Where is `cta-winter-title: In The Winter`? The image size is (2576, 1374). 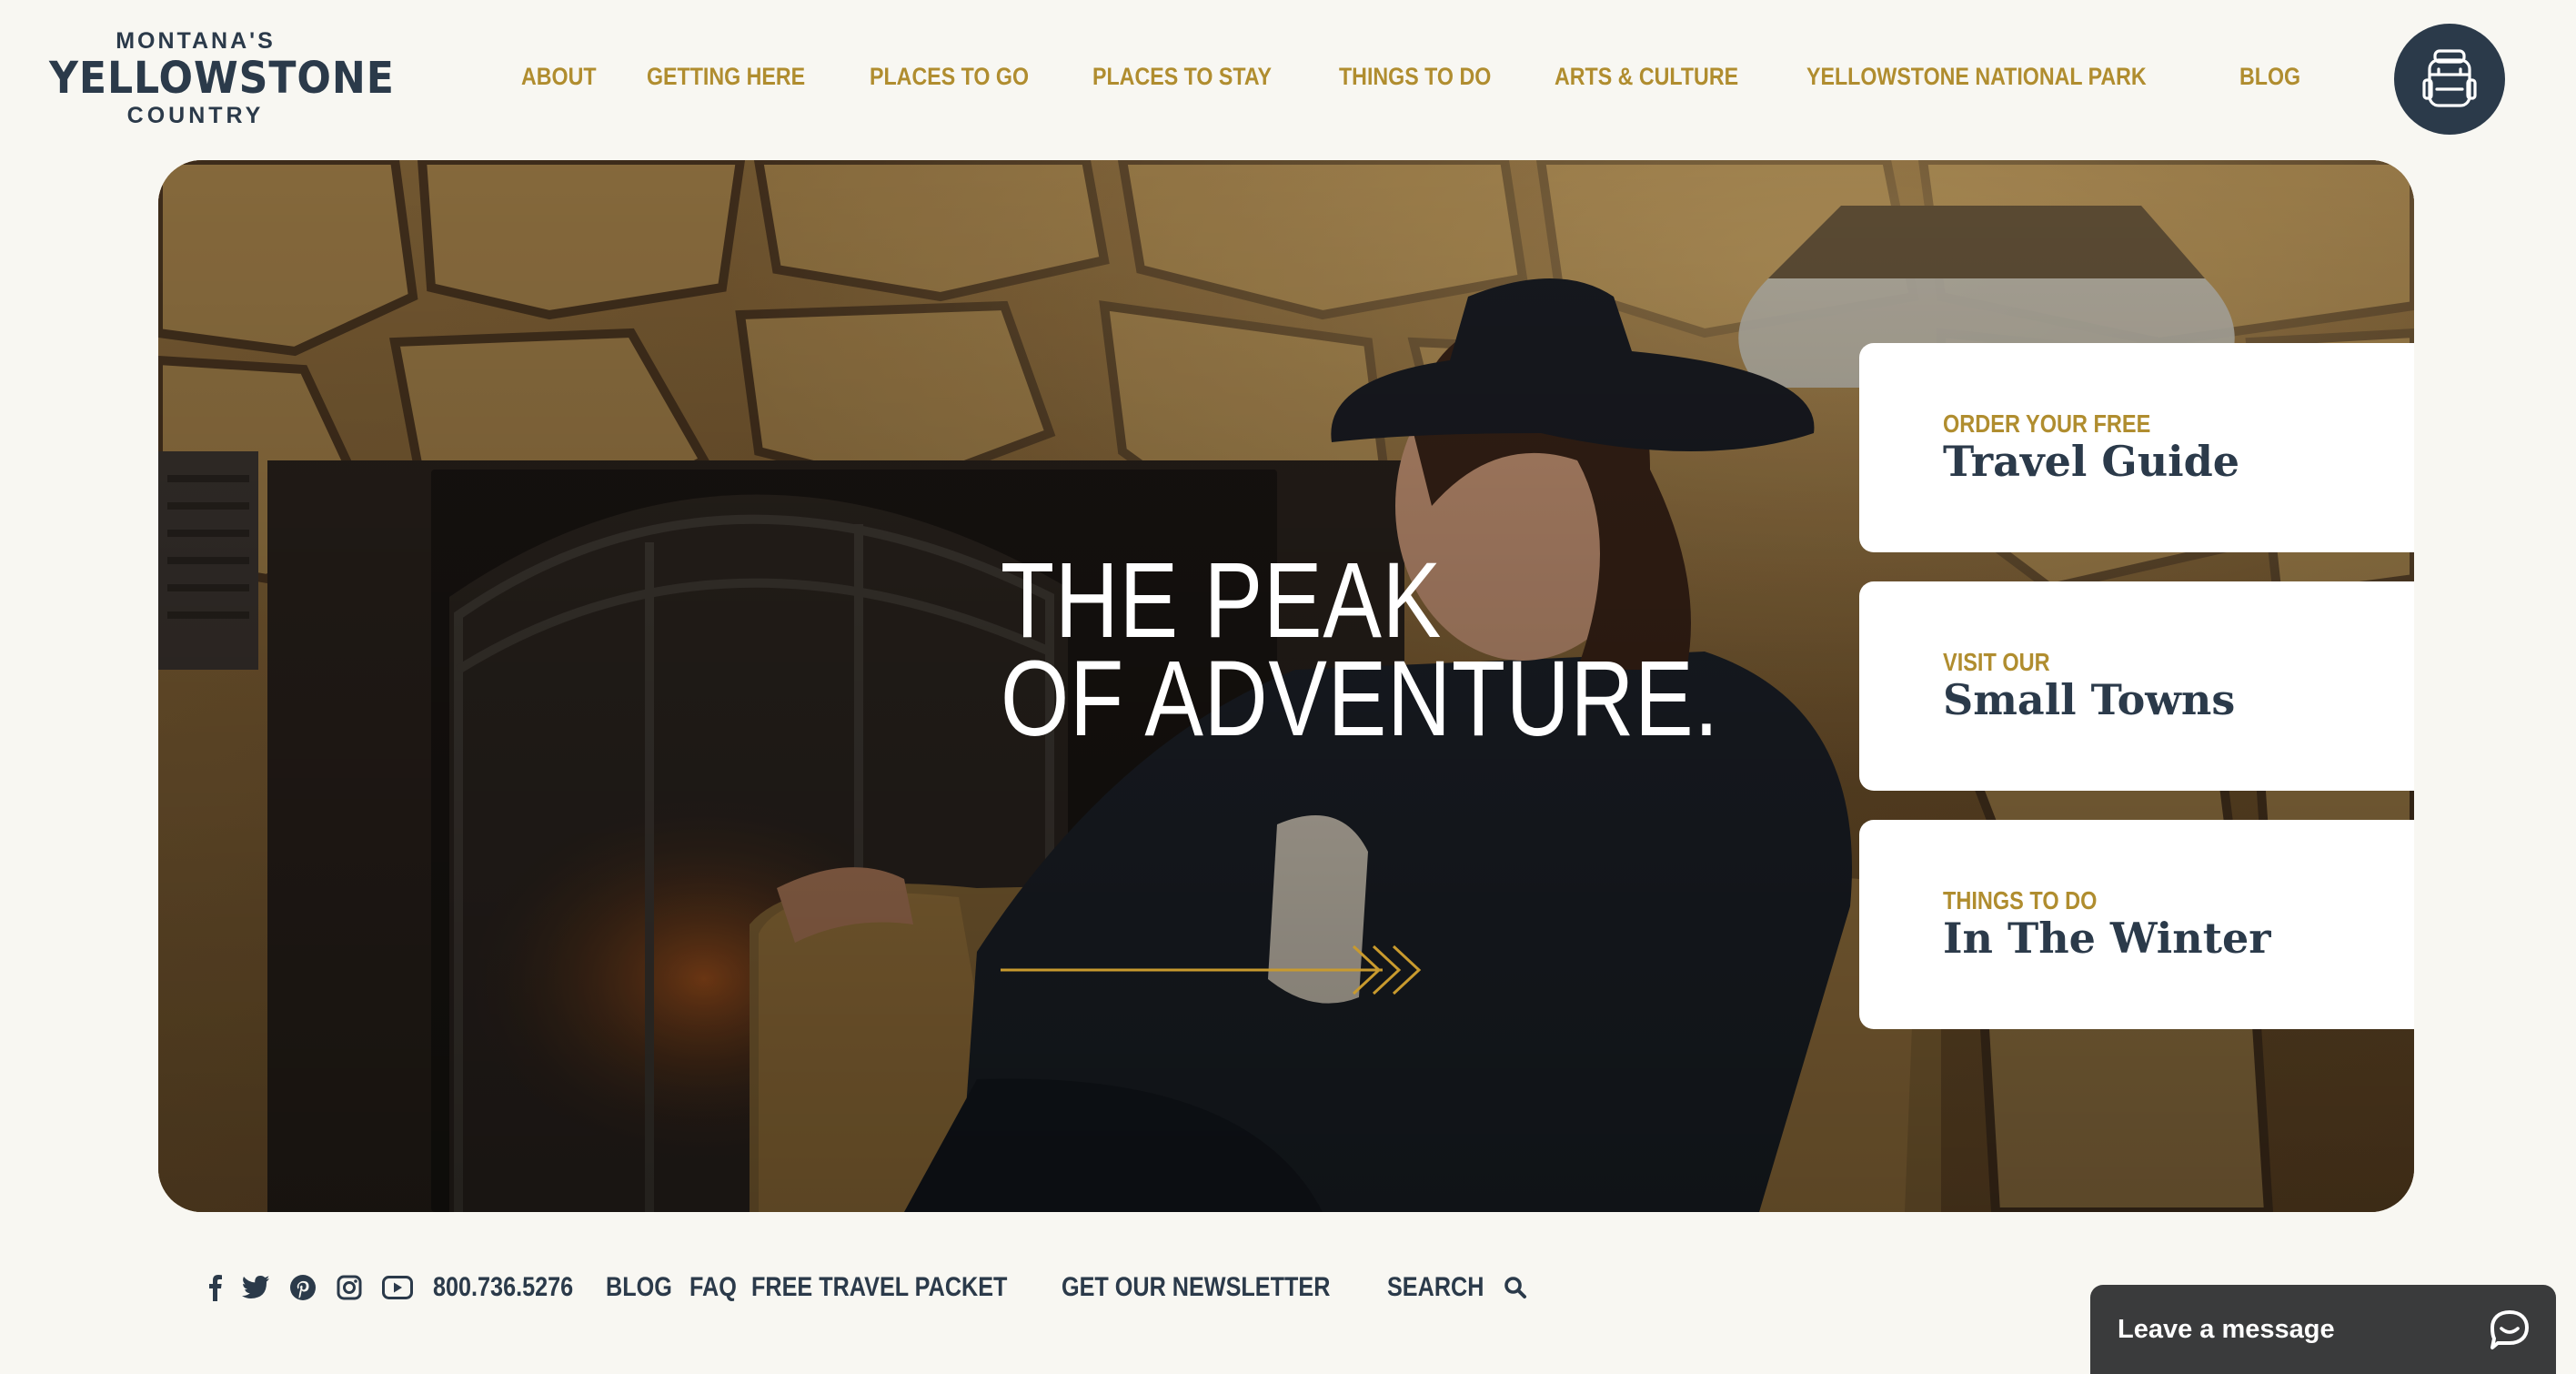 cta-winter-title: In The Winter is located at coordinates (2107, 938).